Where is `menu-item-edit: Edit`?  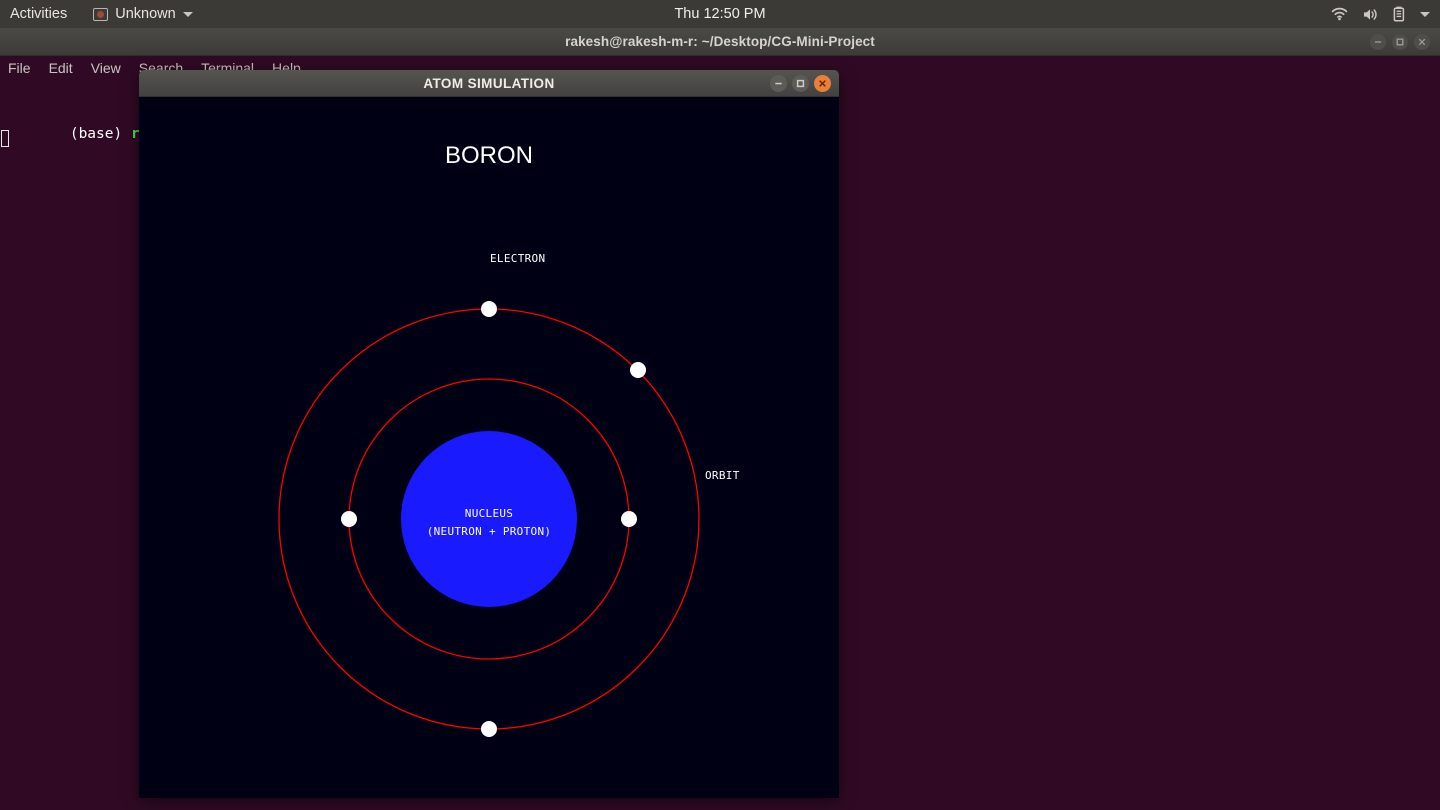
menu-item-edit: Edit is located at coordinates (61, 68).